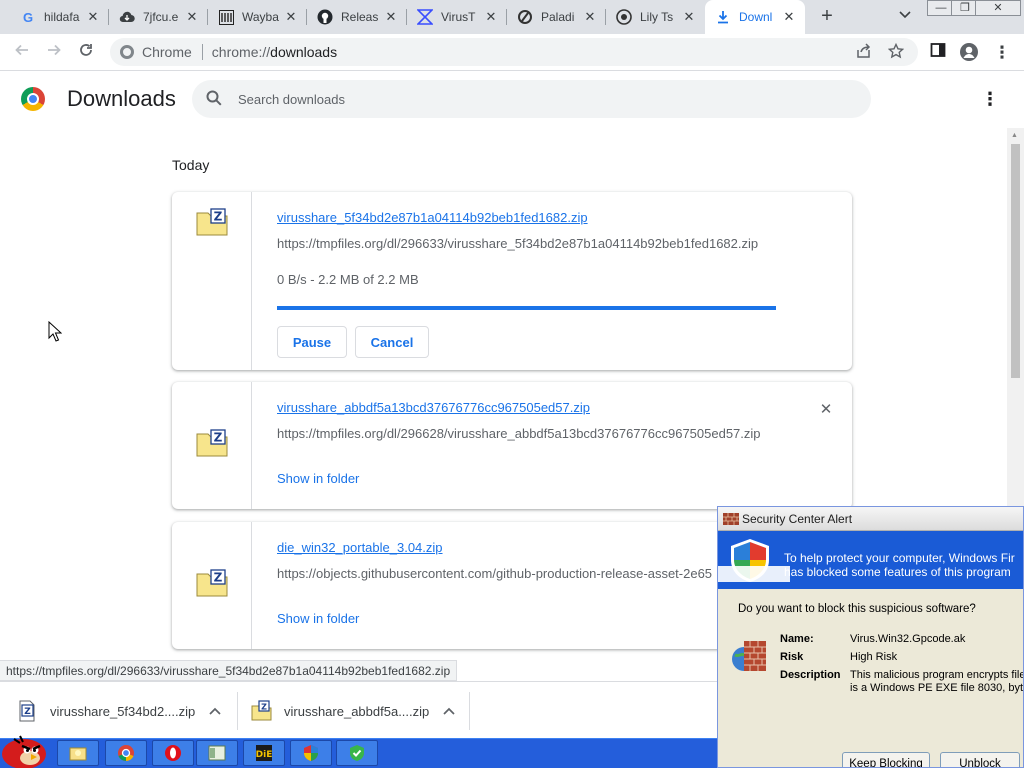 This screenshot has height=768, width=1024. What do you see at coordinates (797, 519) in the screenshot?
I see `alert-title: Security Center Alert` at bounding box center [797, 519].